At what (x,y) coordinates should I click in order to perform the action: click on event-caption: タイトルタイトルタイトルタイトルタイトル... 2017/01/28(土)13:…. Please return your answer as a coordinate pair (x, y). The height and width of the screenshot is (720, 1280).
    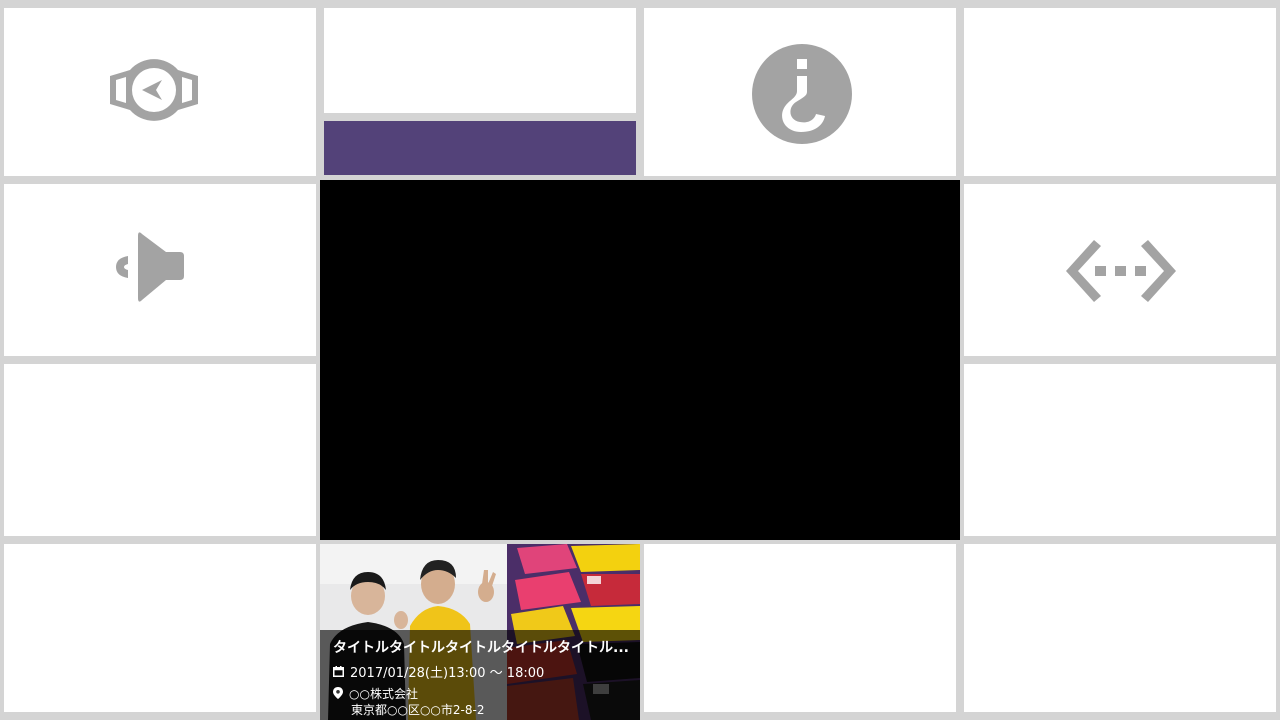
    Looking at the image, I should click on (480, 675).